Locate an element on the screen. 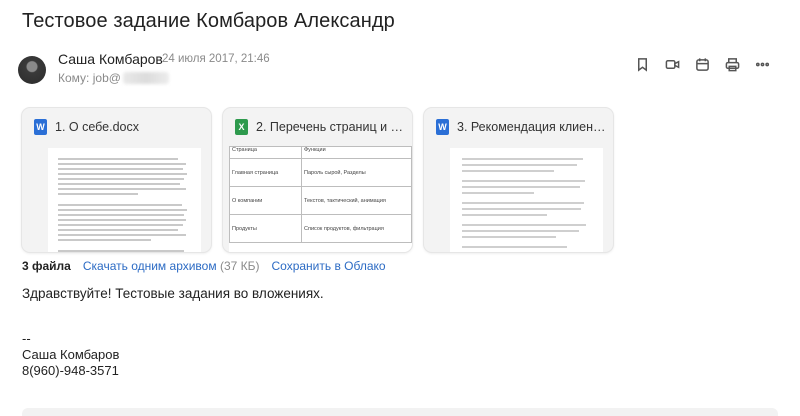 The image size is (800, 416). calendar-icon is located at coordinates (702, 64).